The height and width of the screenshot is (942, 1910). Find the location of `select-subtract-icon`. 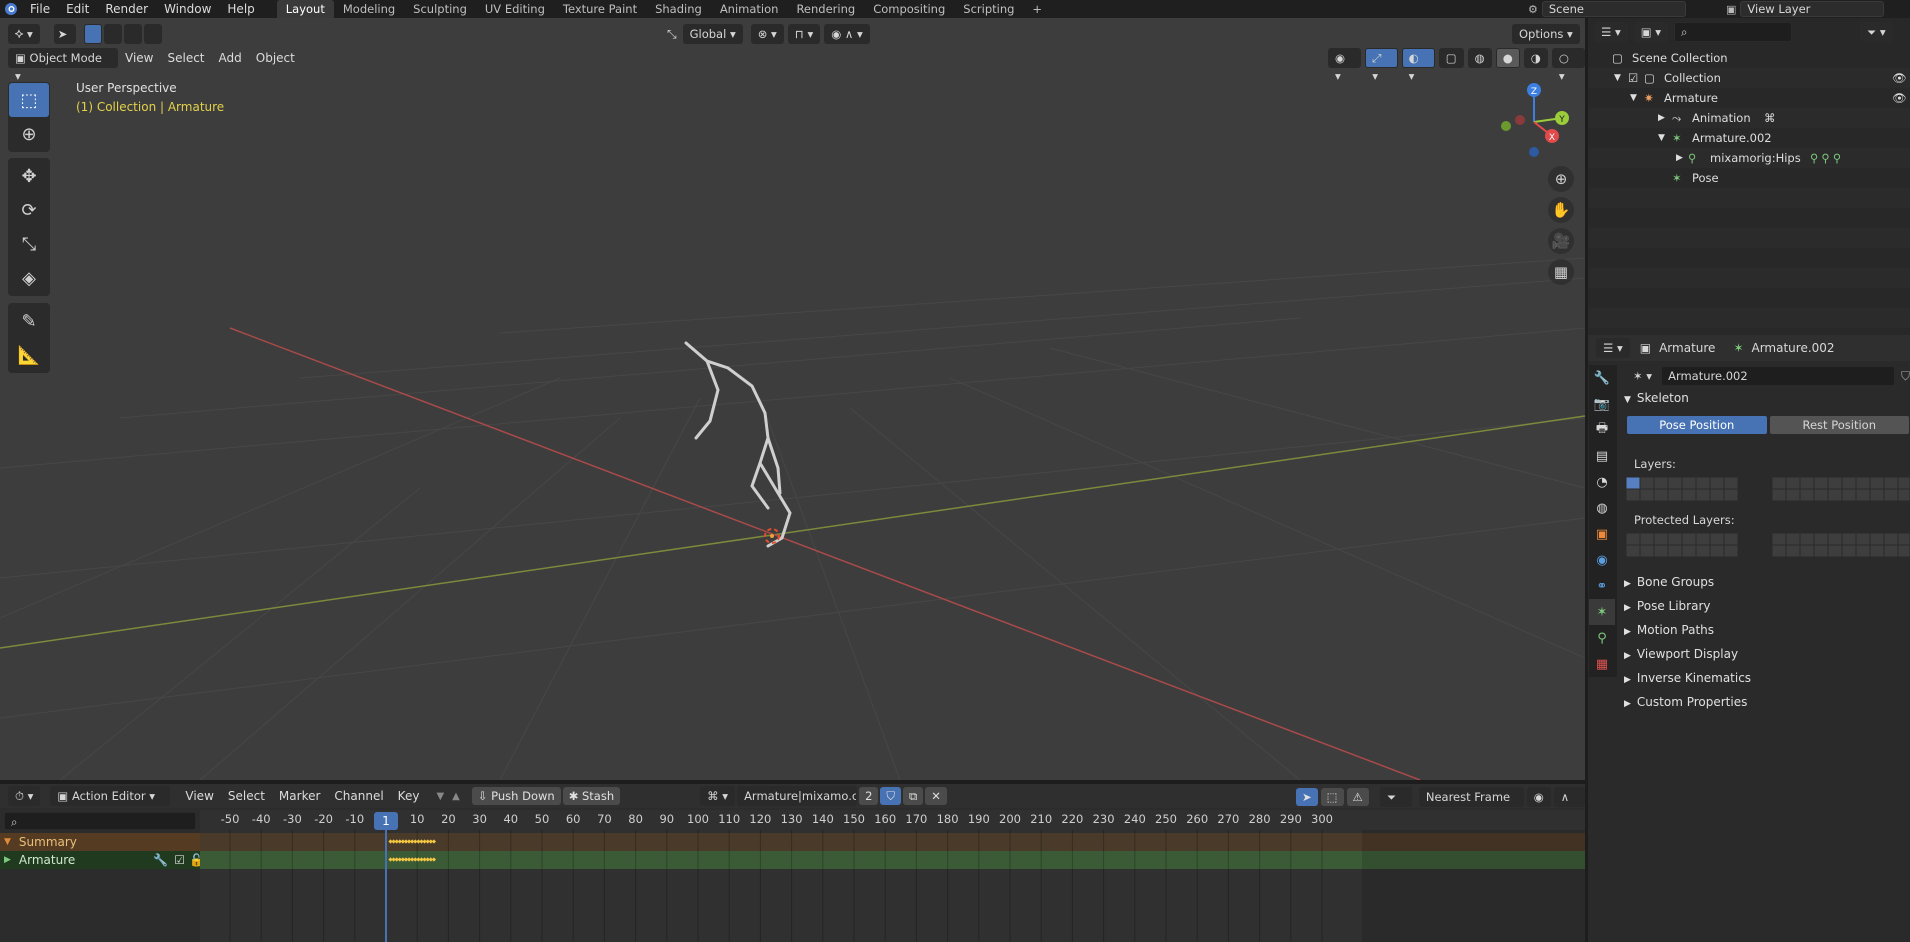

select-subtract-icon is located at coordinates (132, 34).